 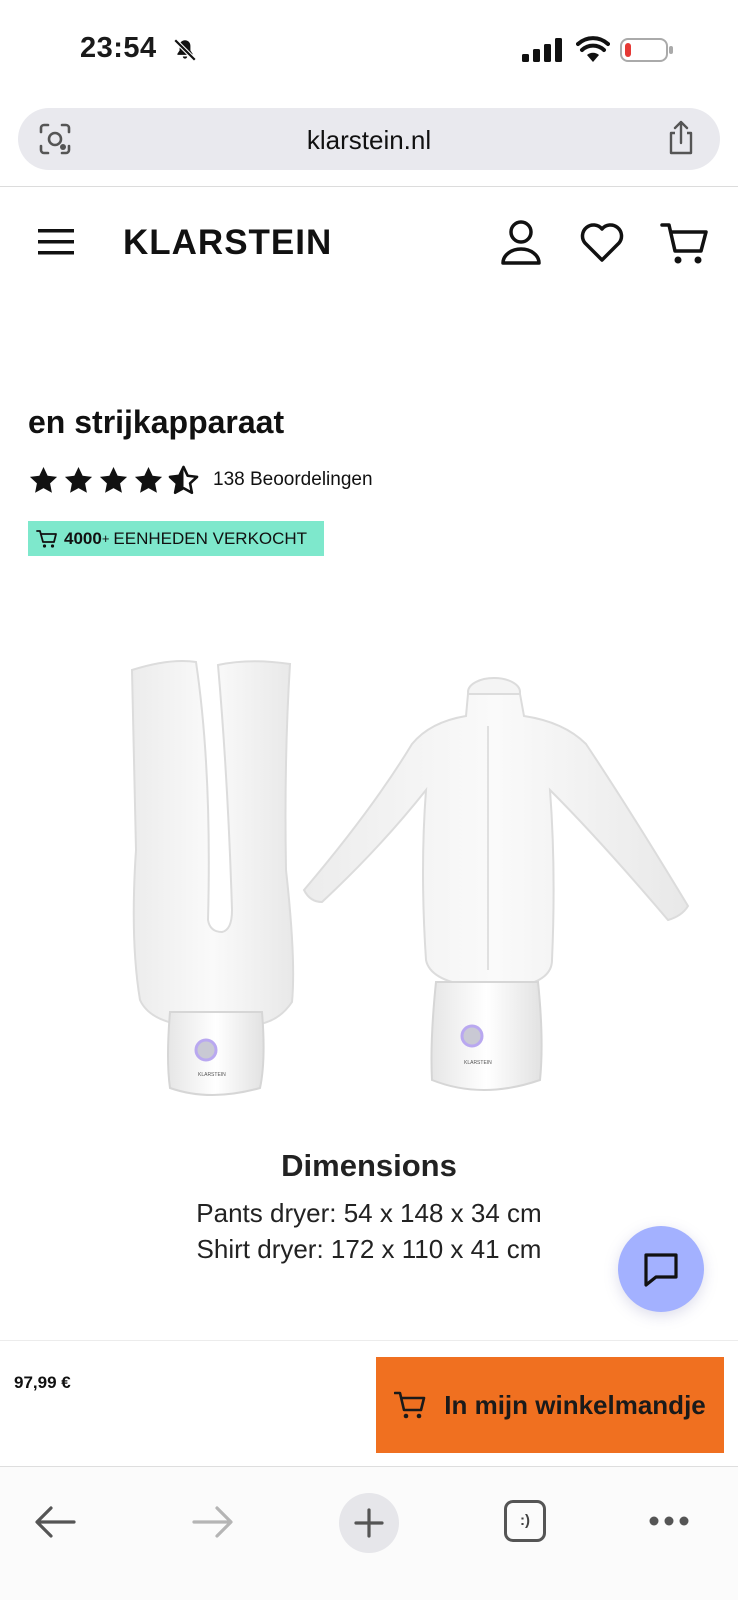 I want to click on browser-toolbar: :), so click(x=369, y=1533).